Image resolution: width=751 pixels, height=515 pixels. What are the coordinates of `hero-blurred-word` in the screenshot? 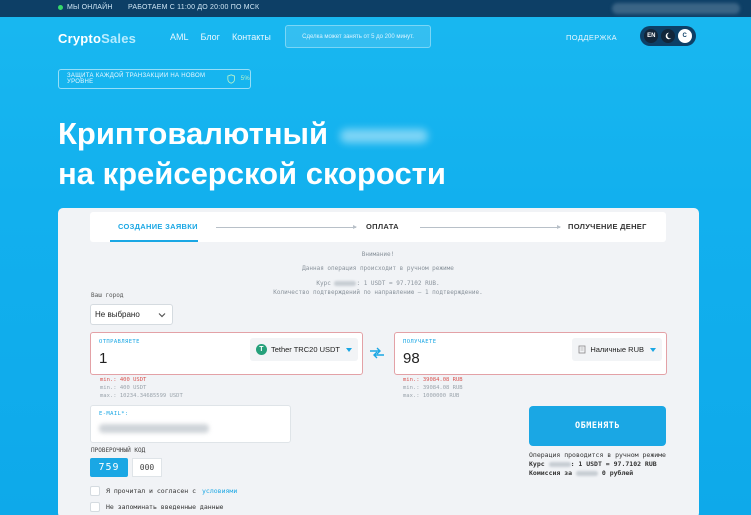 It's located at (384, 135).